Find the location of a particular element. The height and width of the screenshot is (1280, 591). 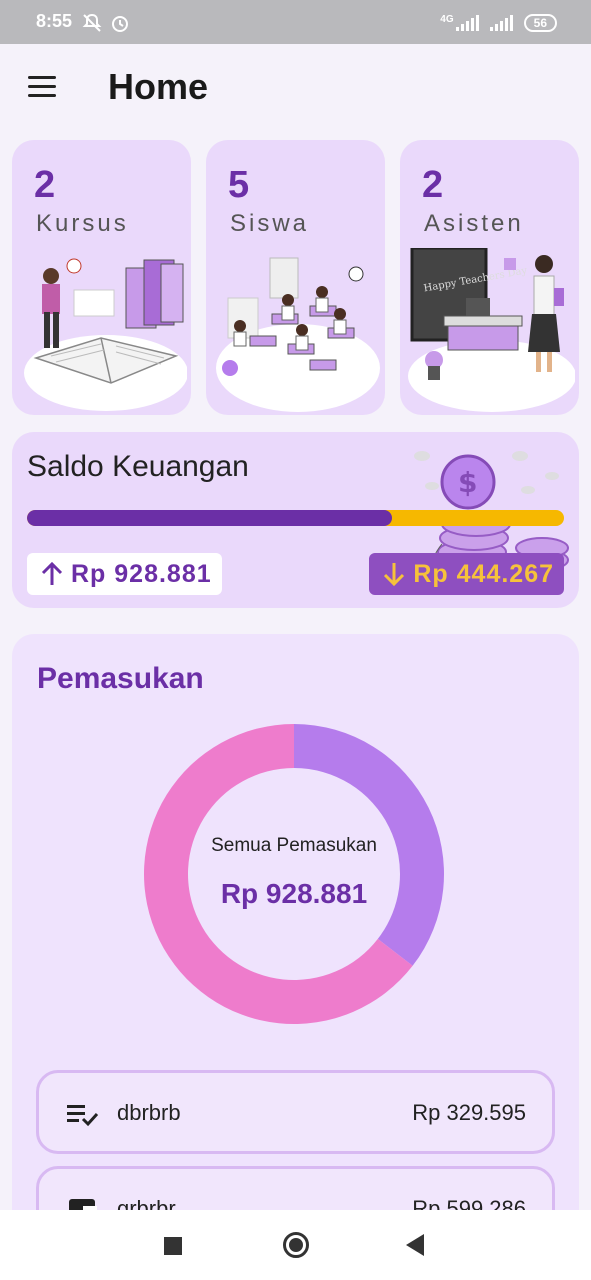

back-button is located at coordinates (415, 1245).